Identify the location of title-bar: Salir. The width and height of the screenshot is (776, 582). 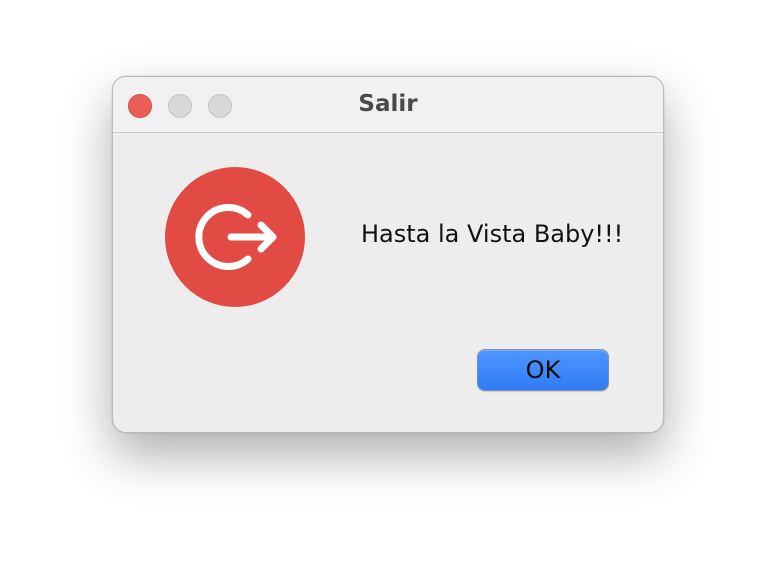
(388, 105).